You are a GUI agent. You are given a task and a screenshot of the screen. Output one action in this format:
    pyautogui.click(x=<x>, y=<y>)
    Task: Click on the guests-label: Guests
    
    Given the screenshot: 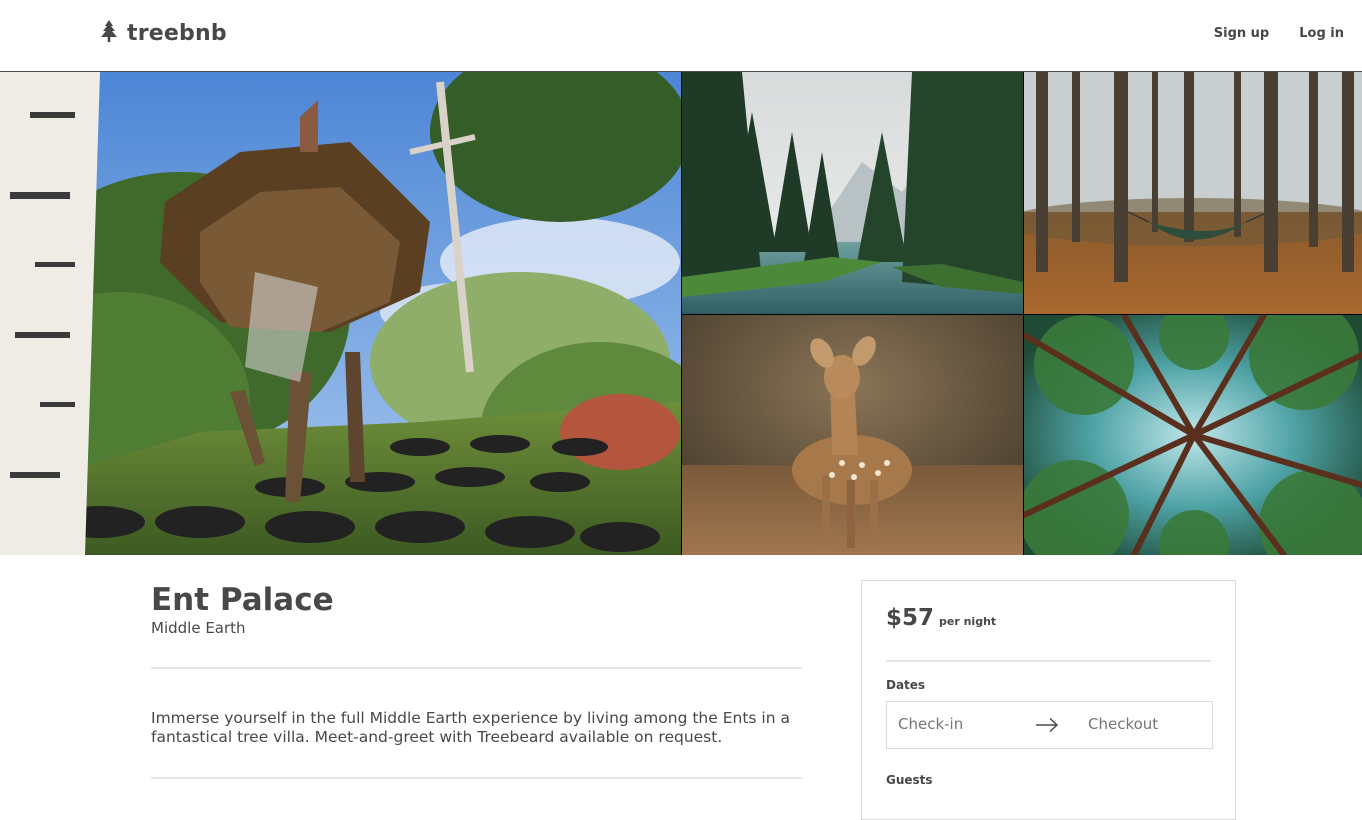 What is the action you would take?
    pyautogui.click(x=909, y=780)
    